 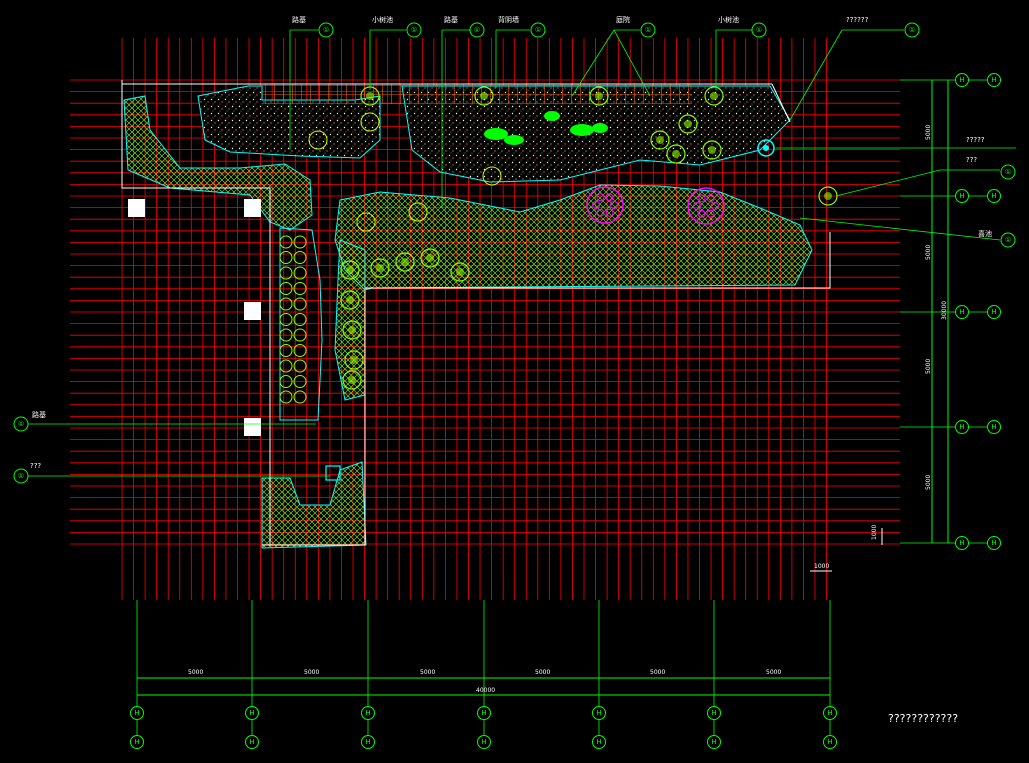 What do you see at coordinates (944, 310) in the screenshot?
I see `dim-right-total: 30000` at bounding box center [944, 310].